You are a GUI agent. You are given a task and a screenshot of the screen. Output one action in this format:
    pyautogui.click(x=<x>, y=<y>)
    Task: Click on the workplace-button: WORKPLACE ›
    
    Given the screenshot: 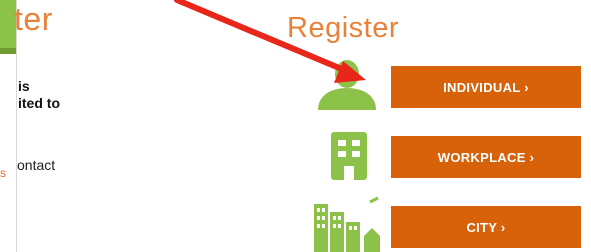 What is the action you would take?
    pyautogui.click(x=486, y=157)
    